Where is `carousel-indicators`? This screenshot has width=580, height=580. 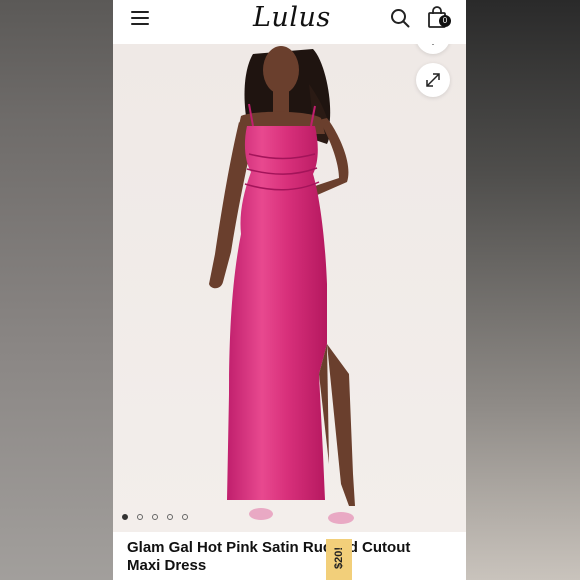
carousel-indicators is located at coordinates (155, 517).